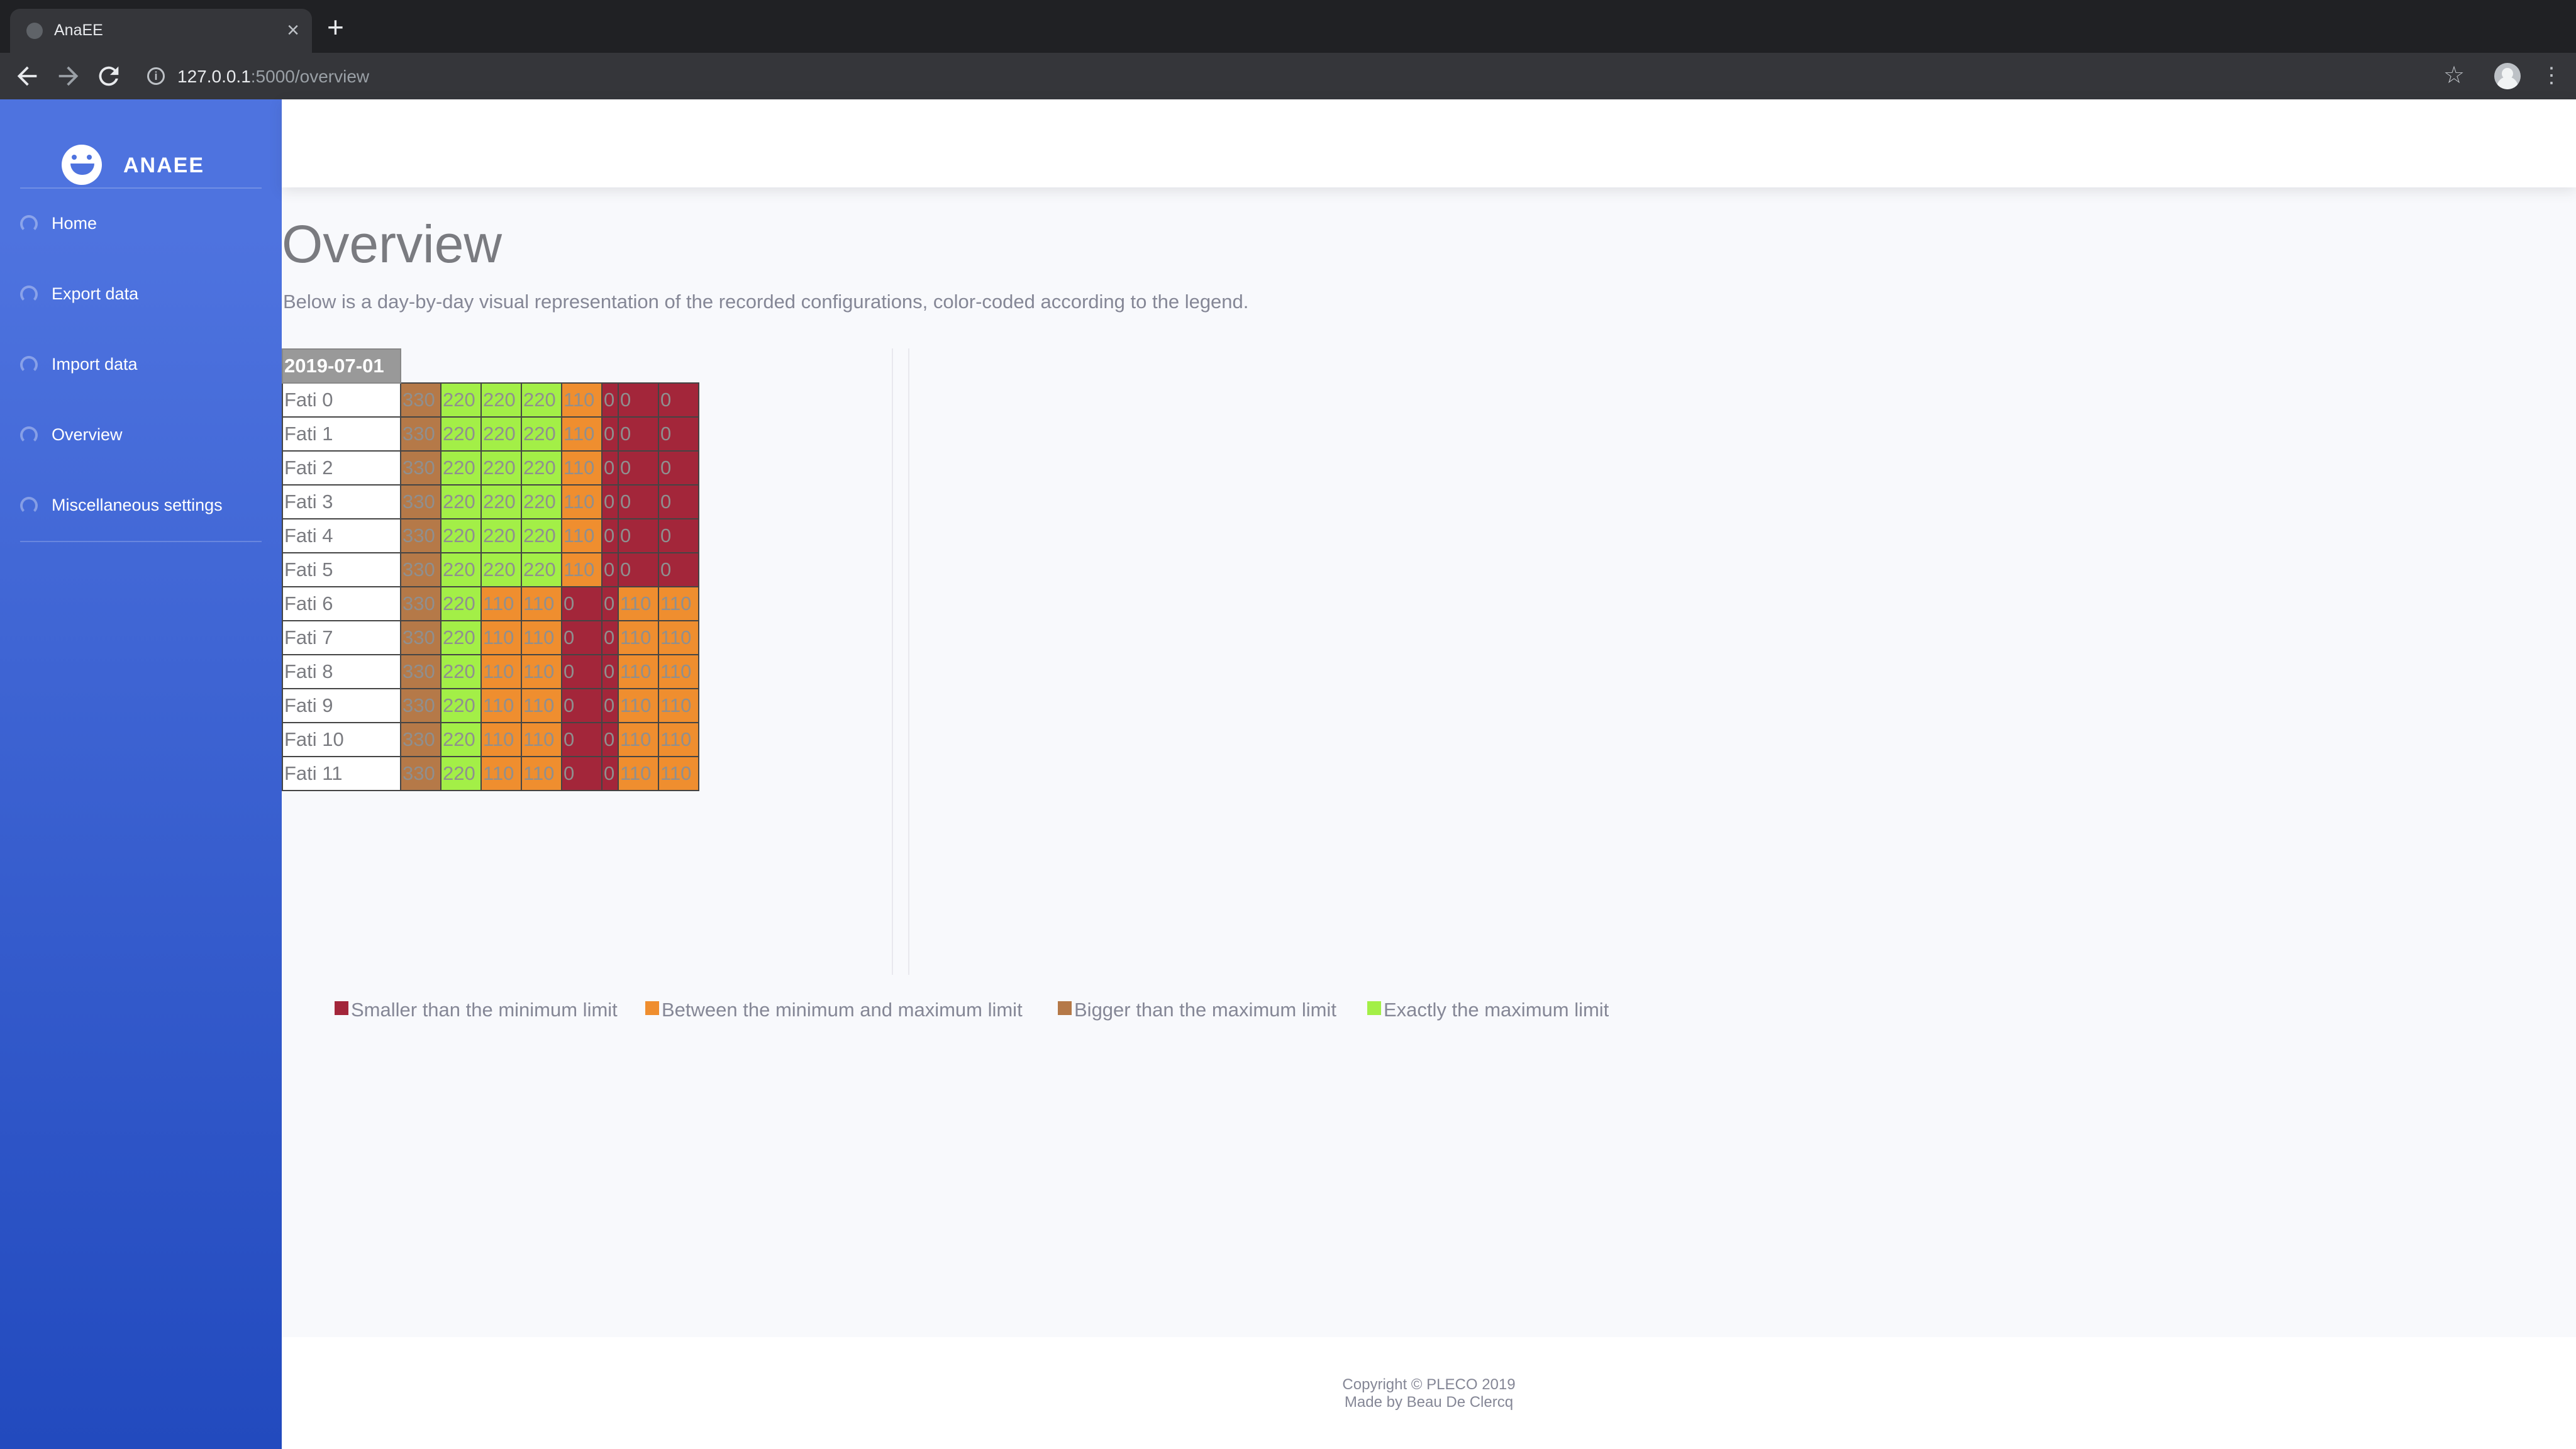 The image size is (2576, 1449). I want to click on browser-tab: AnaEE ×, so click(161, 31).